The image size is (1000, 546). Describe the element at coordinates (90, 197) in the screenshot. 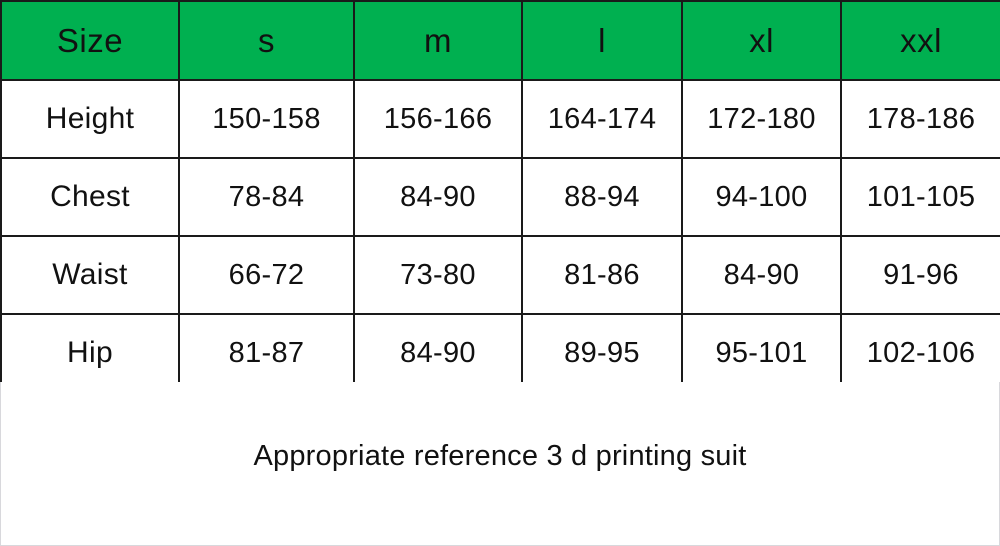

I see `row-label-chest: Chest` at that location.